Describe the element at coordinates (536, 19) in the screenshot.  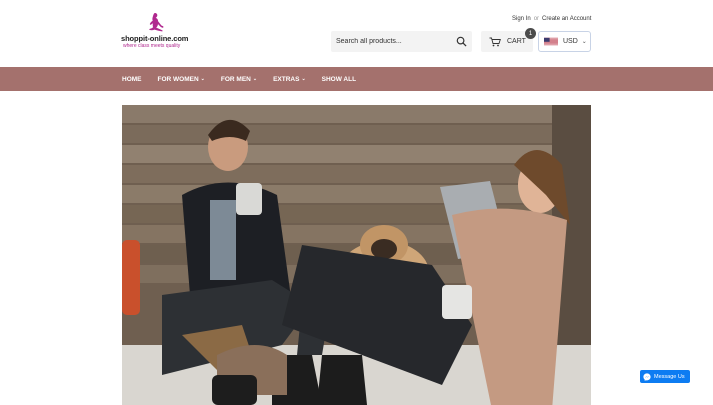
I see `or-separator: or` at that location.